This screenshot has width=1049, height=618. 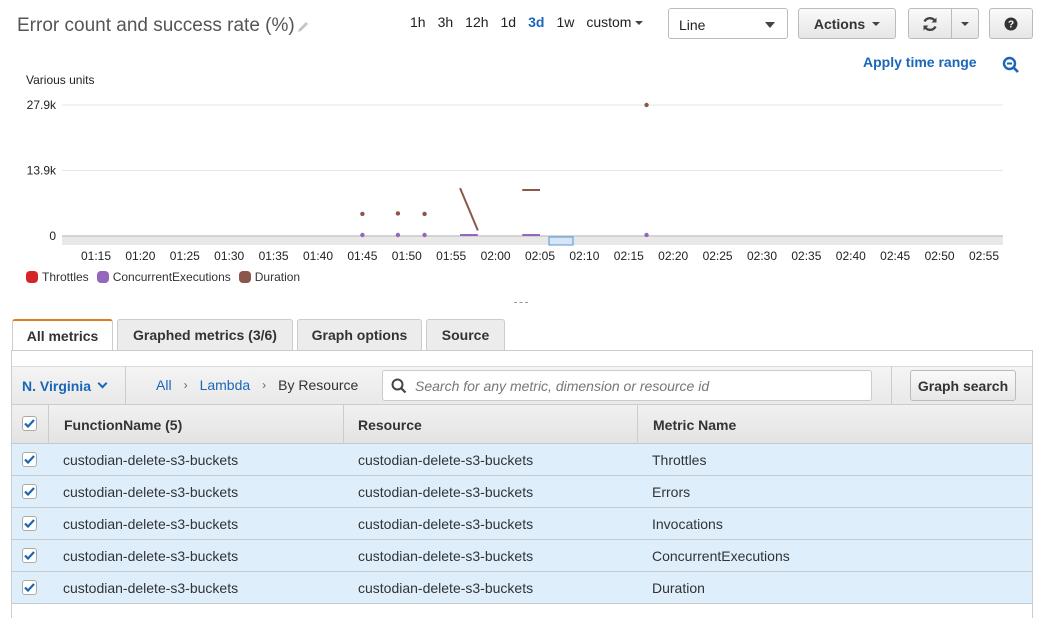 I want to click on x-tick-label: 02:40, so click(x=851, y=256).